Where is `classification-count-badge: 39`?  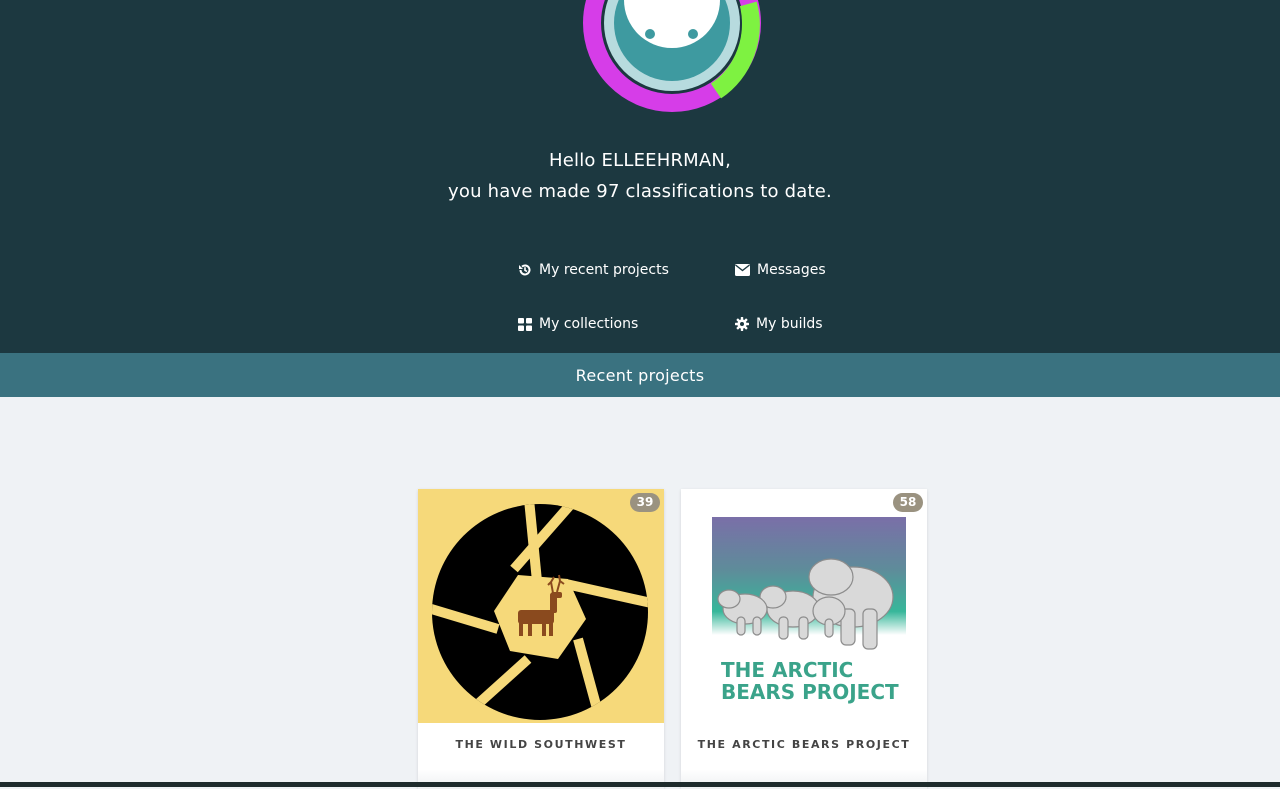
classification-count-badge: 39 is located at coordinates (645, 502).